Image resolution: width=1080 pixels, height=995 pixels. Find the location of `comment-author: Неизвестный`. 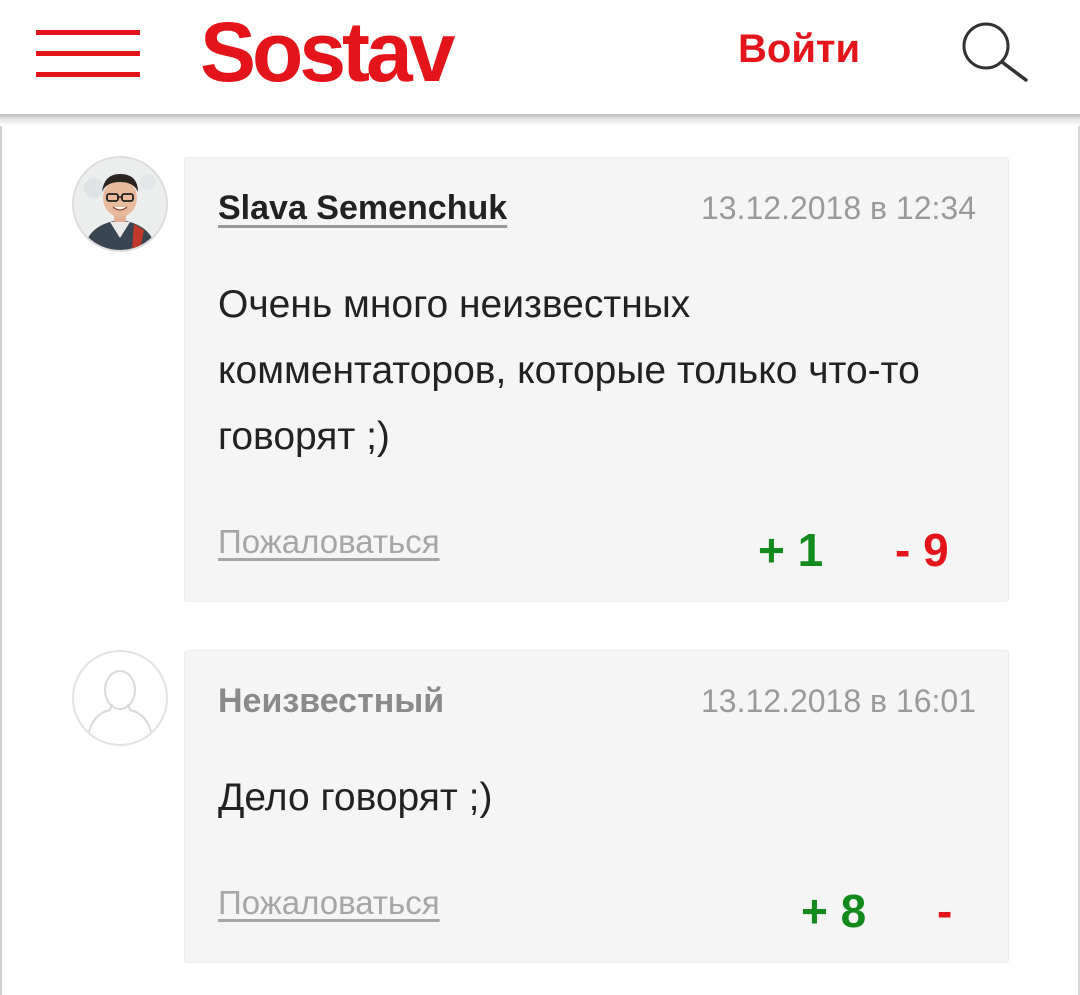

comment-author: Неизвестный is located at coordinates (331, 701).